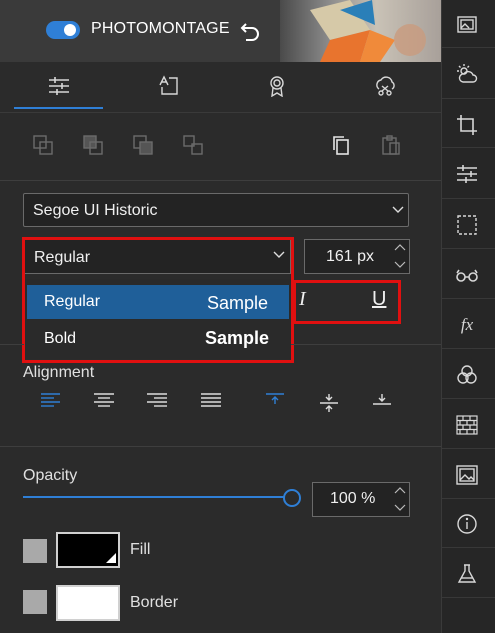 The height and width of the screenshot is (633, 495). I want to click on align-bottom-icon, so click(383, 401).